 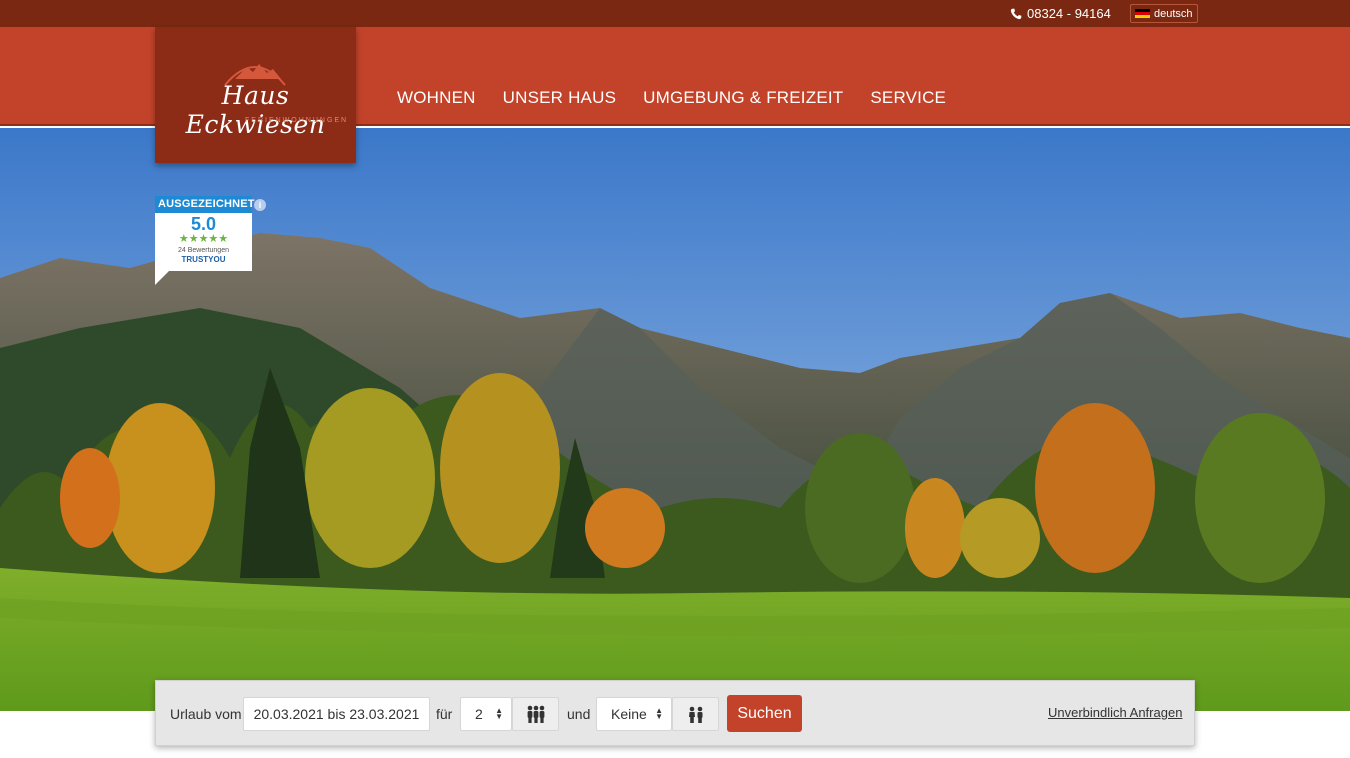 I want to click on language-selector: deutsch, so click(x=1164, y=13).